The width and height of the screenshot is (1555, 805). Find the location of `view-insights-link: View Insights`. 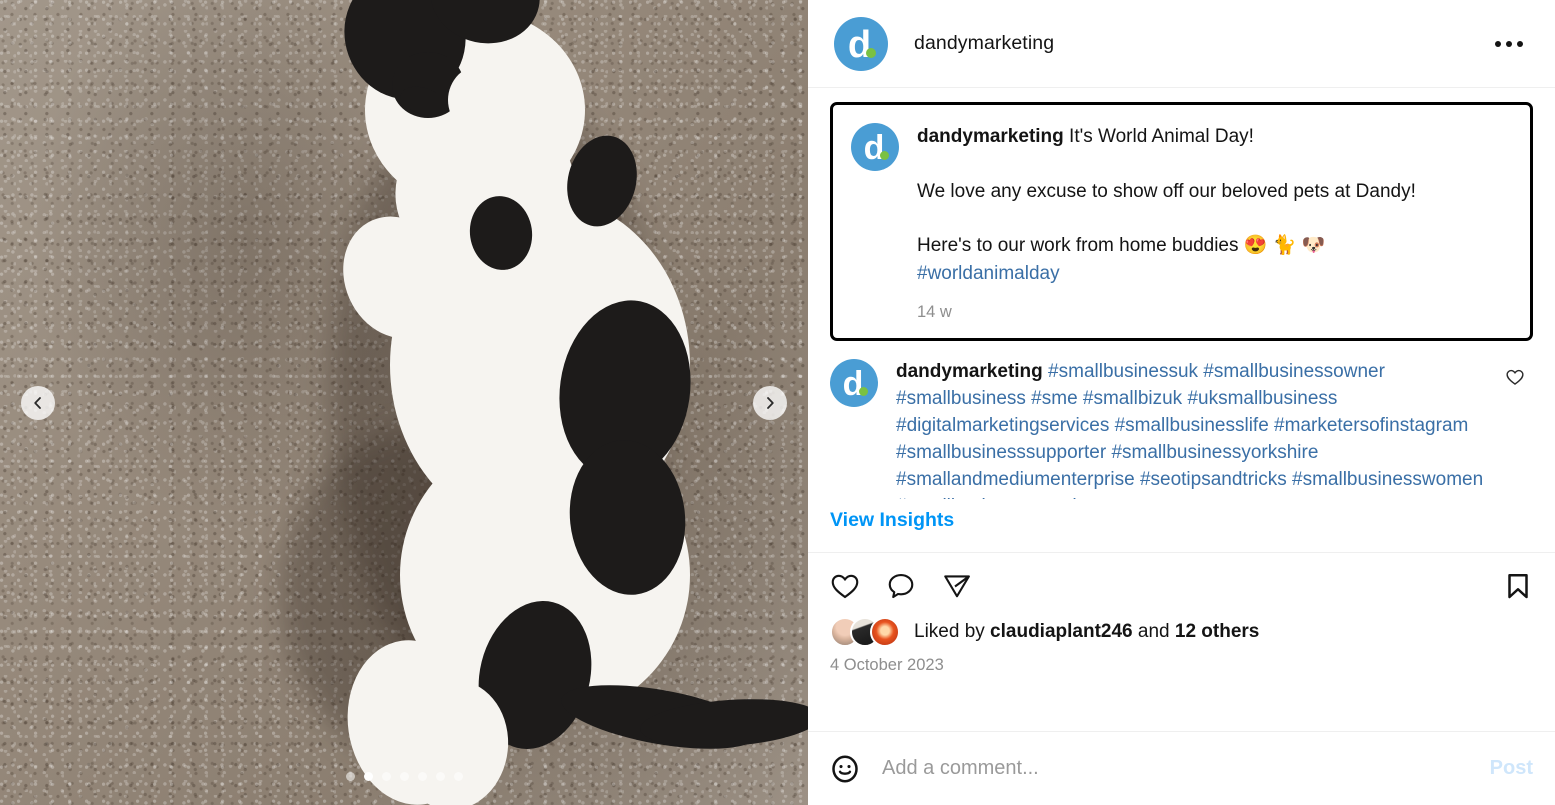

view-insights-link: View Insights is located at coordinates (892, 520).